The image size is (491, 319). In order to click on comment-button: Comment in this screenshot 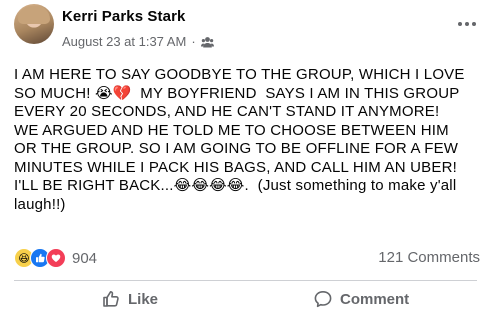, I will do `click(361, 299)`.